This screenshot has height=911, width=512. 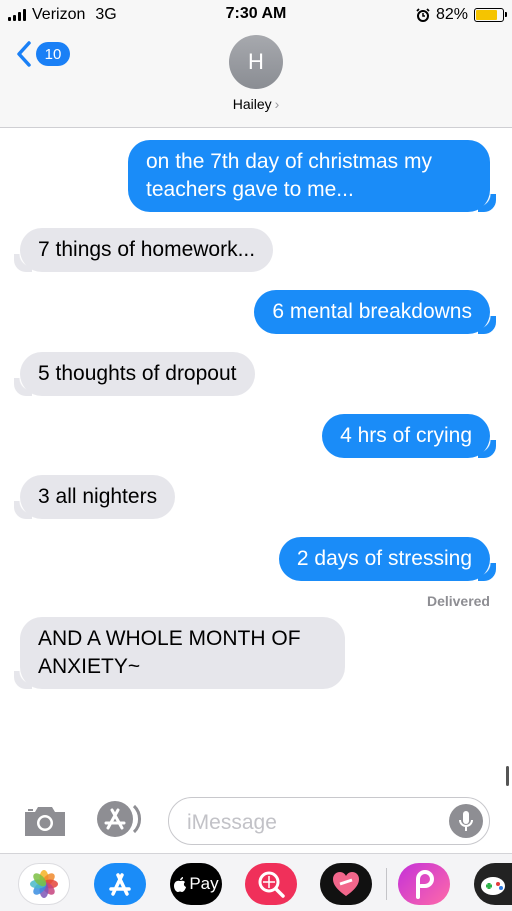 I want to click on heart-sticker-app-icon, so click(x=346, y=884).